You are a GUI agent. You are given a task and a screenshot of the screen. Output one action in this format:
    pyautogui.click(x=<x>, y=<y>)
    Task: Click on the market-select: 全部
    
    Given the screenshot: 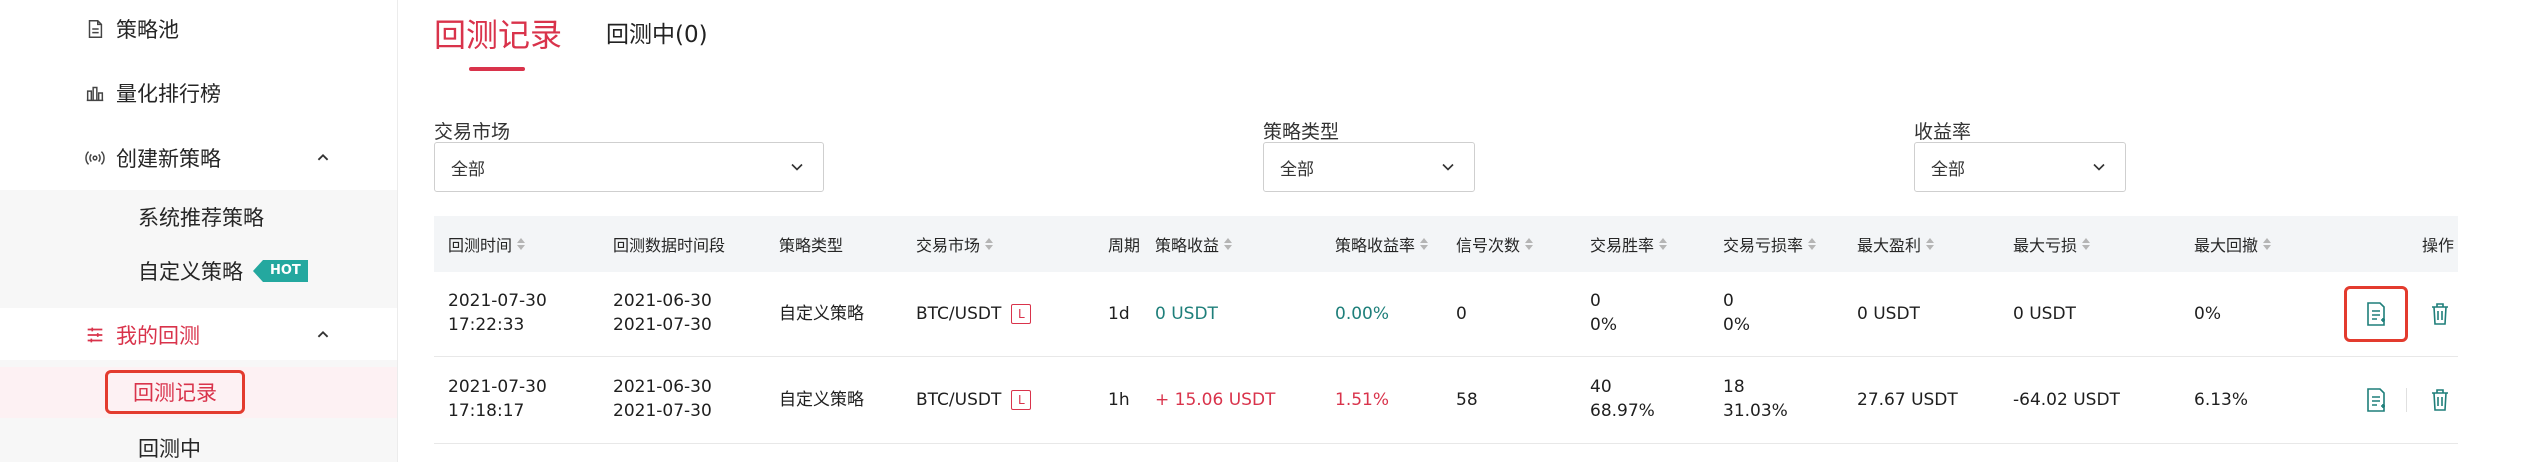 What is the action you would take?
    pyautogui.click(x=629, y=167)
    